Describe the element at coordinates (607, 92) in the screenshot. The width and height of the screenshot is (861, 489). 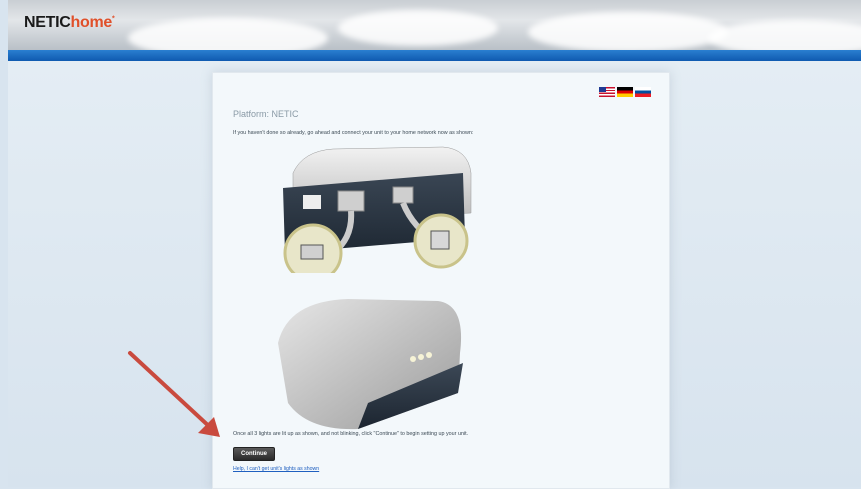
I see `us-flag-icon` at that location.